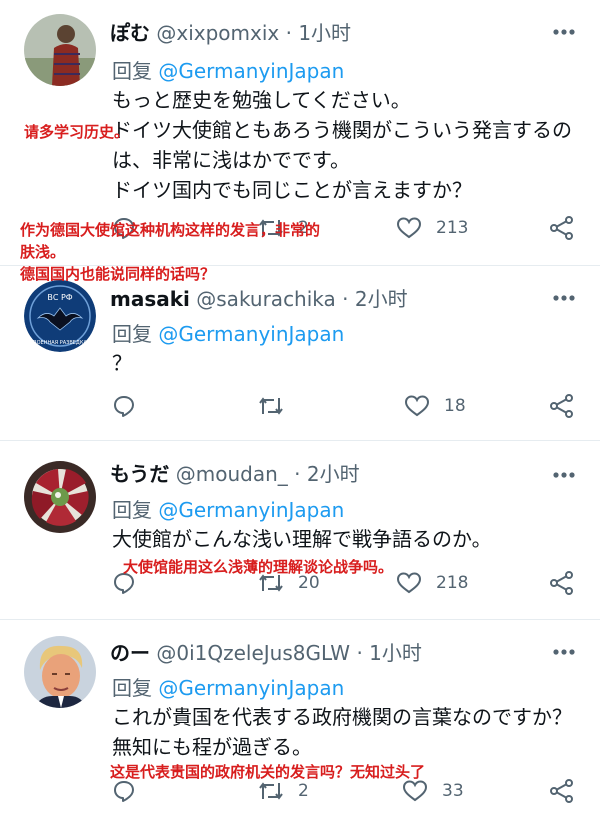  What do you see at coordinates (432, 583) in the screenshot?
I see `like-button: 218` at bounding box center [432, 583].